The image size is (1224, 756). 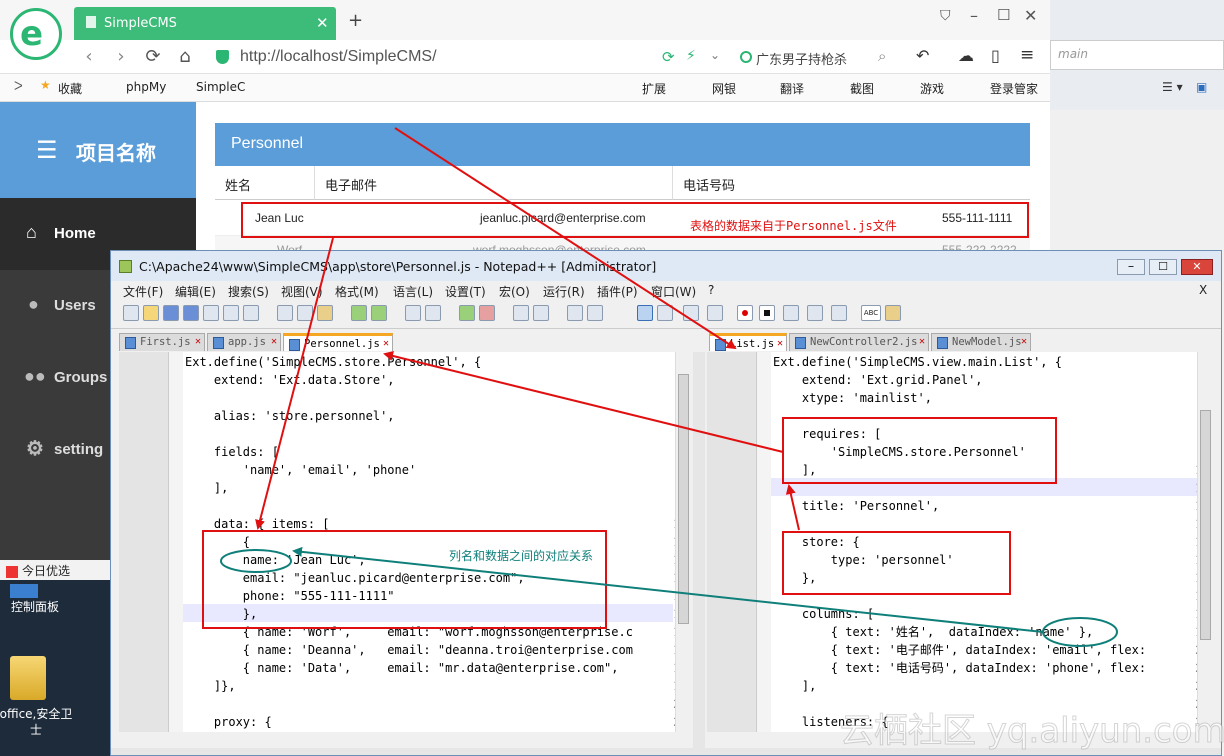 What do you see at coordinates (191, 313) in the screenshot?
I see `save-all-icon` at bounding box center [191, 313].